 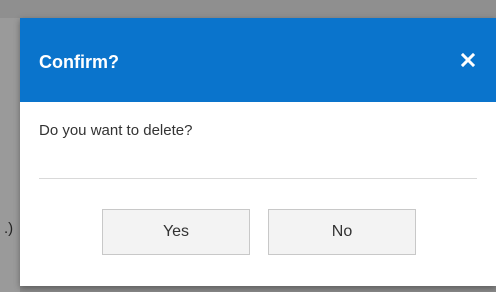 What do you see at coordinates (79, 62) in the screenshot?
I see `dialog-title: Confirm?` at bounding box center [79, 62].